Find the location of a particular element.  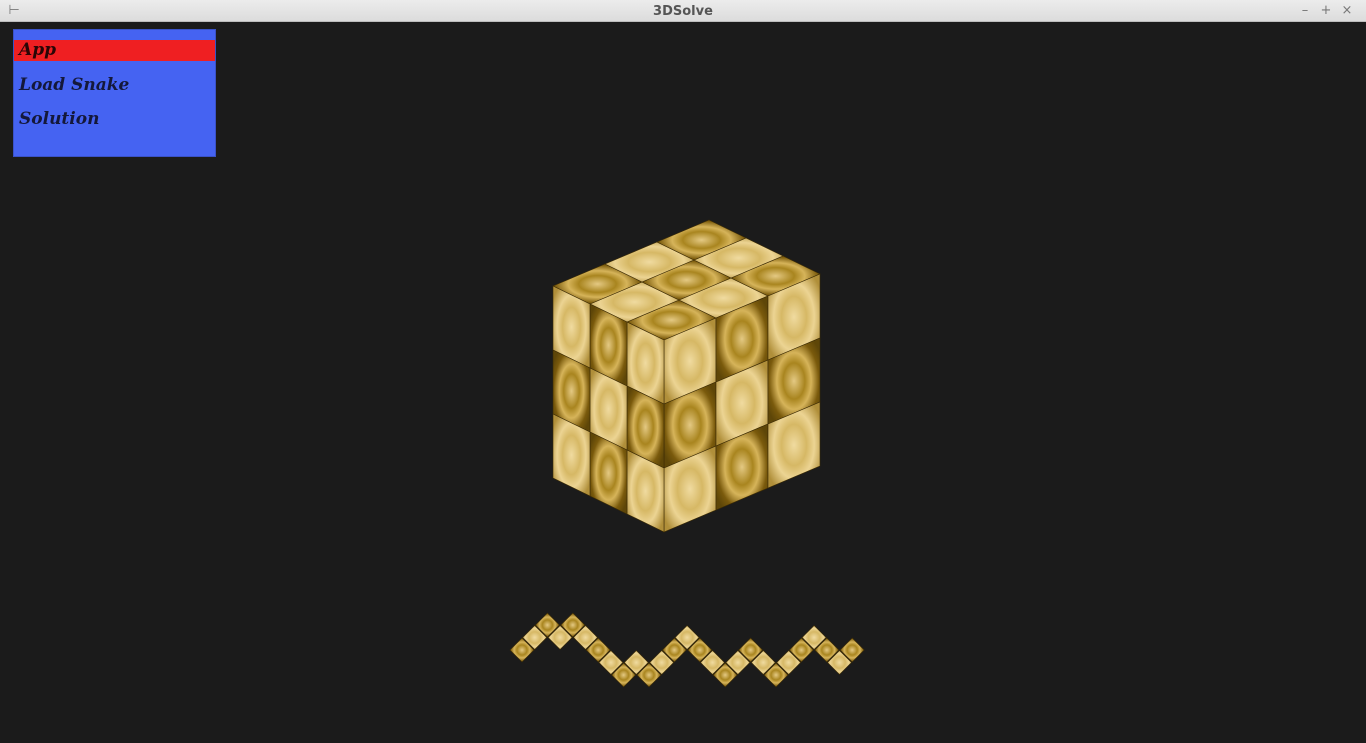

snake-cube is located at coordinates (686, 376).